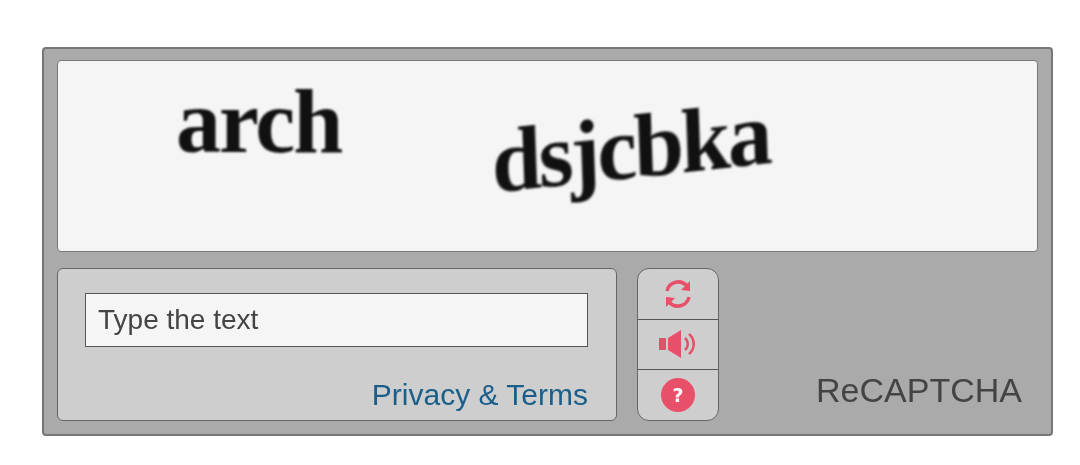 The image size is (1080, 465). Describe the element at coordinates (479, 395) in the screenshot. I see `privacy-link: Privacy & Terms` at that location.